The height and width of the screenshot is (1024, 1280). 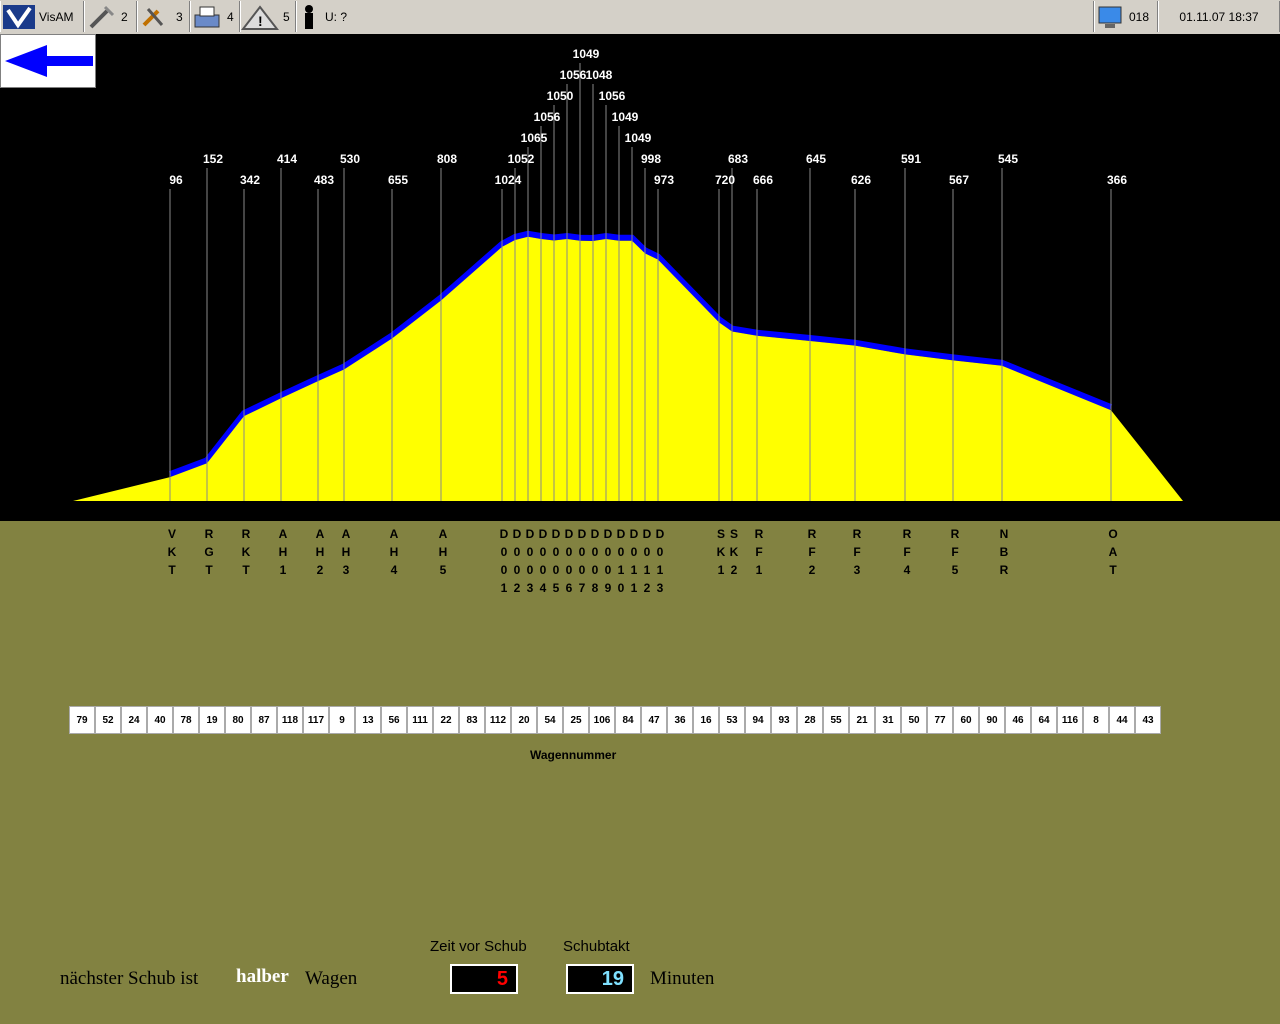 What do you see at coordinates (654, 720) in the screenshot?
I see `car-number-cell: 47` at bounding box center [654, 720].